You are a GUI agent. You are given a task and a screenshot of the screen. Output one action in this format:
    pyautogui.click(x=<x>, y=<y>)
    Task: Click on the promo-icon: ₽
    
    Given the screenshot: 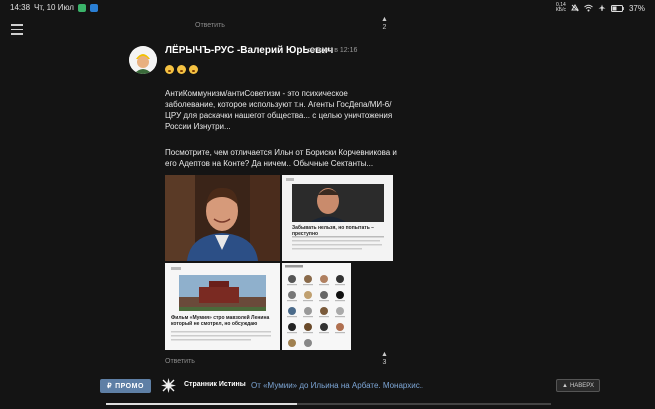 What is the action you would take?
    pyautogui.click(x=110, y=386)
    